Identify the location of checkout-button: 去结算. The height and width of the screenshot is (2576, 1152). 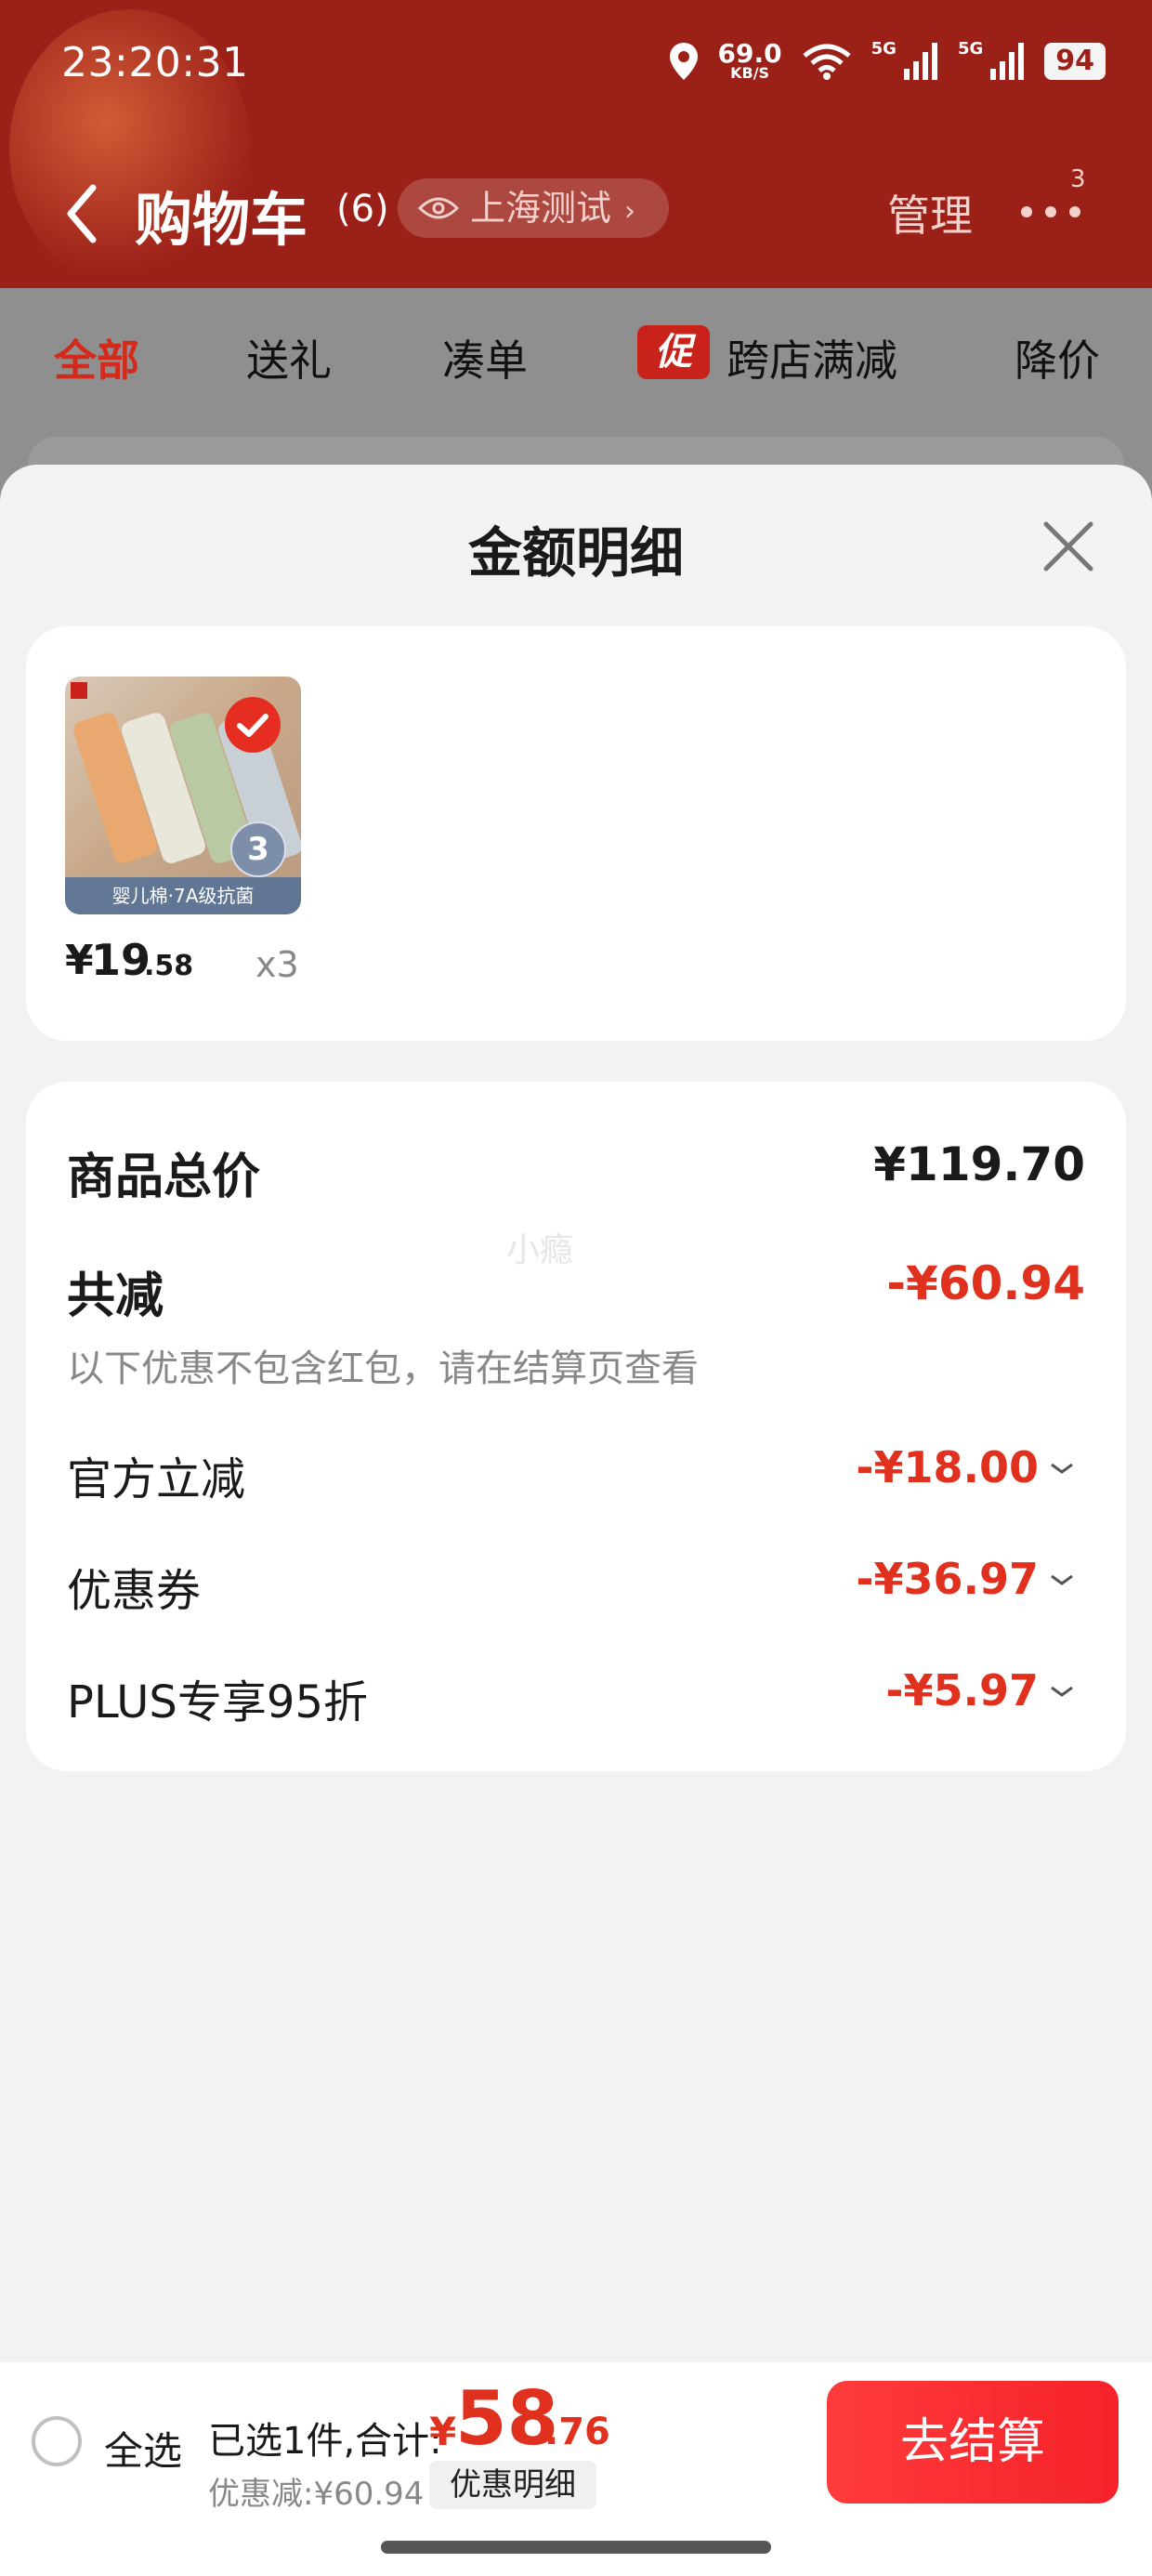
(973, 2442).